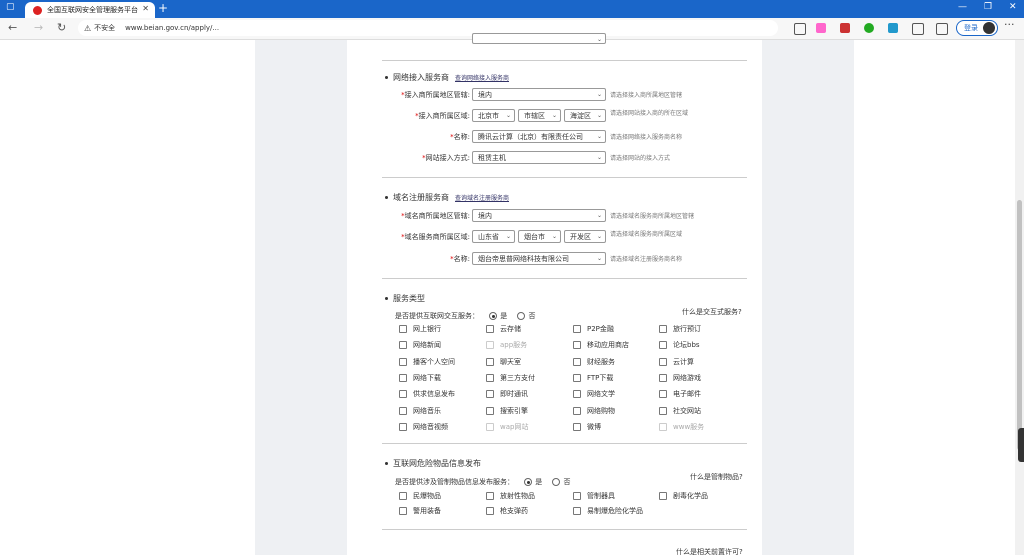  Describe the element at coordinates (676, 362) in the screenshot. I see `checkbox-item: 云计算` at that location.